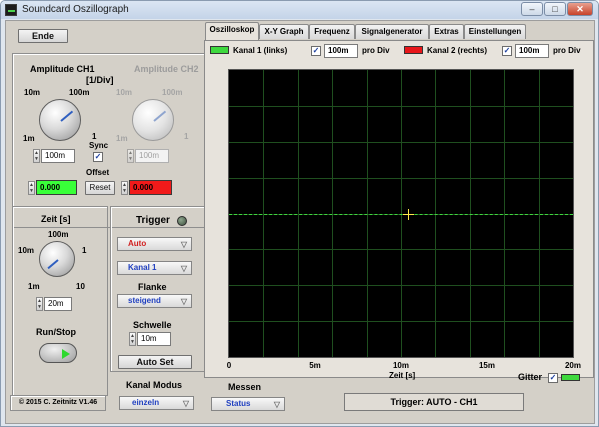  What do you see at coordinates (94, 136) in the screenshot?
I see `amp1-tick-1: 1` at bounding box center [94, 136].